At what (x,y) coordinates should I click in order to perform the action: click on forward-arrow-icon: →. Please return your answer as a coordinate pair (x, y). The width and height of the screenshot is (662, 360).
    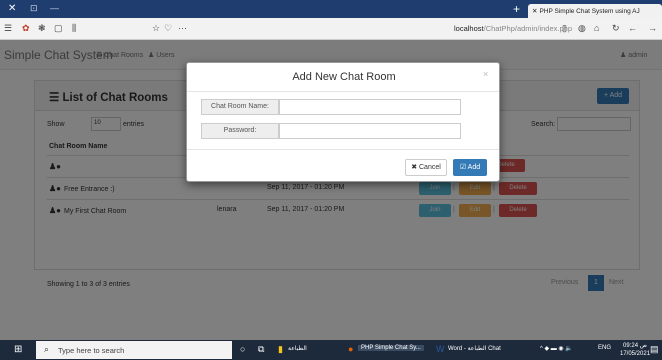
    Looking at the image, I should click on (652, 28).